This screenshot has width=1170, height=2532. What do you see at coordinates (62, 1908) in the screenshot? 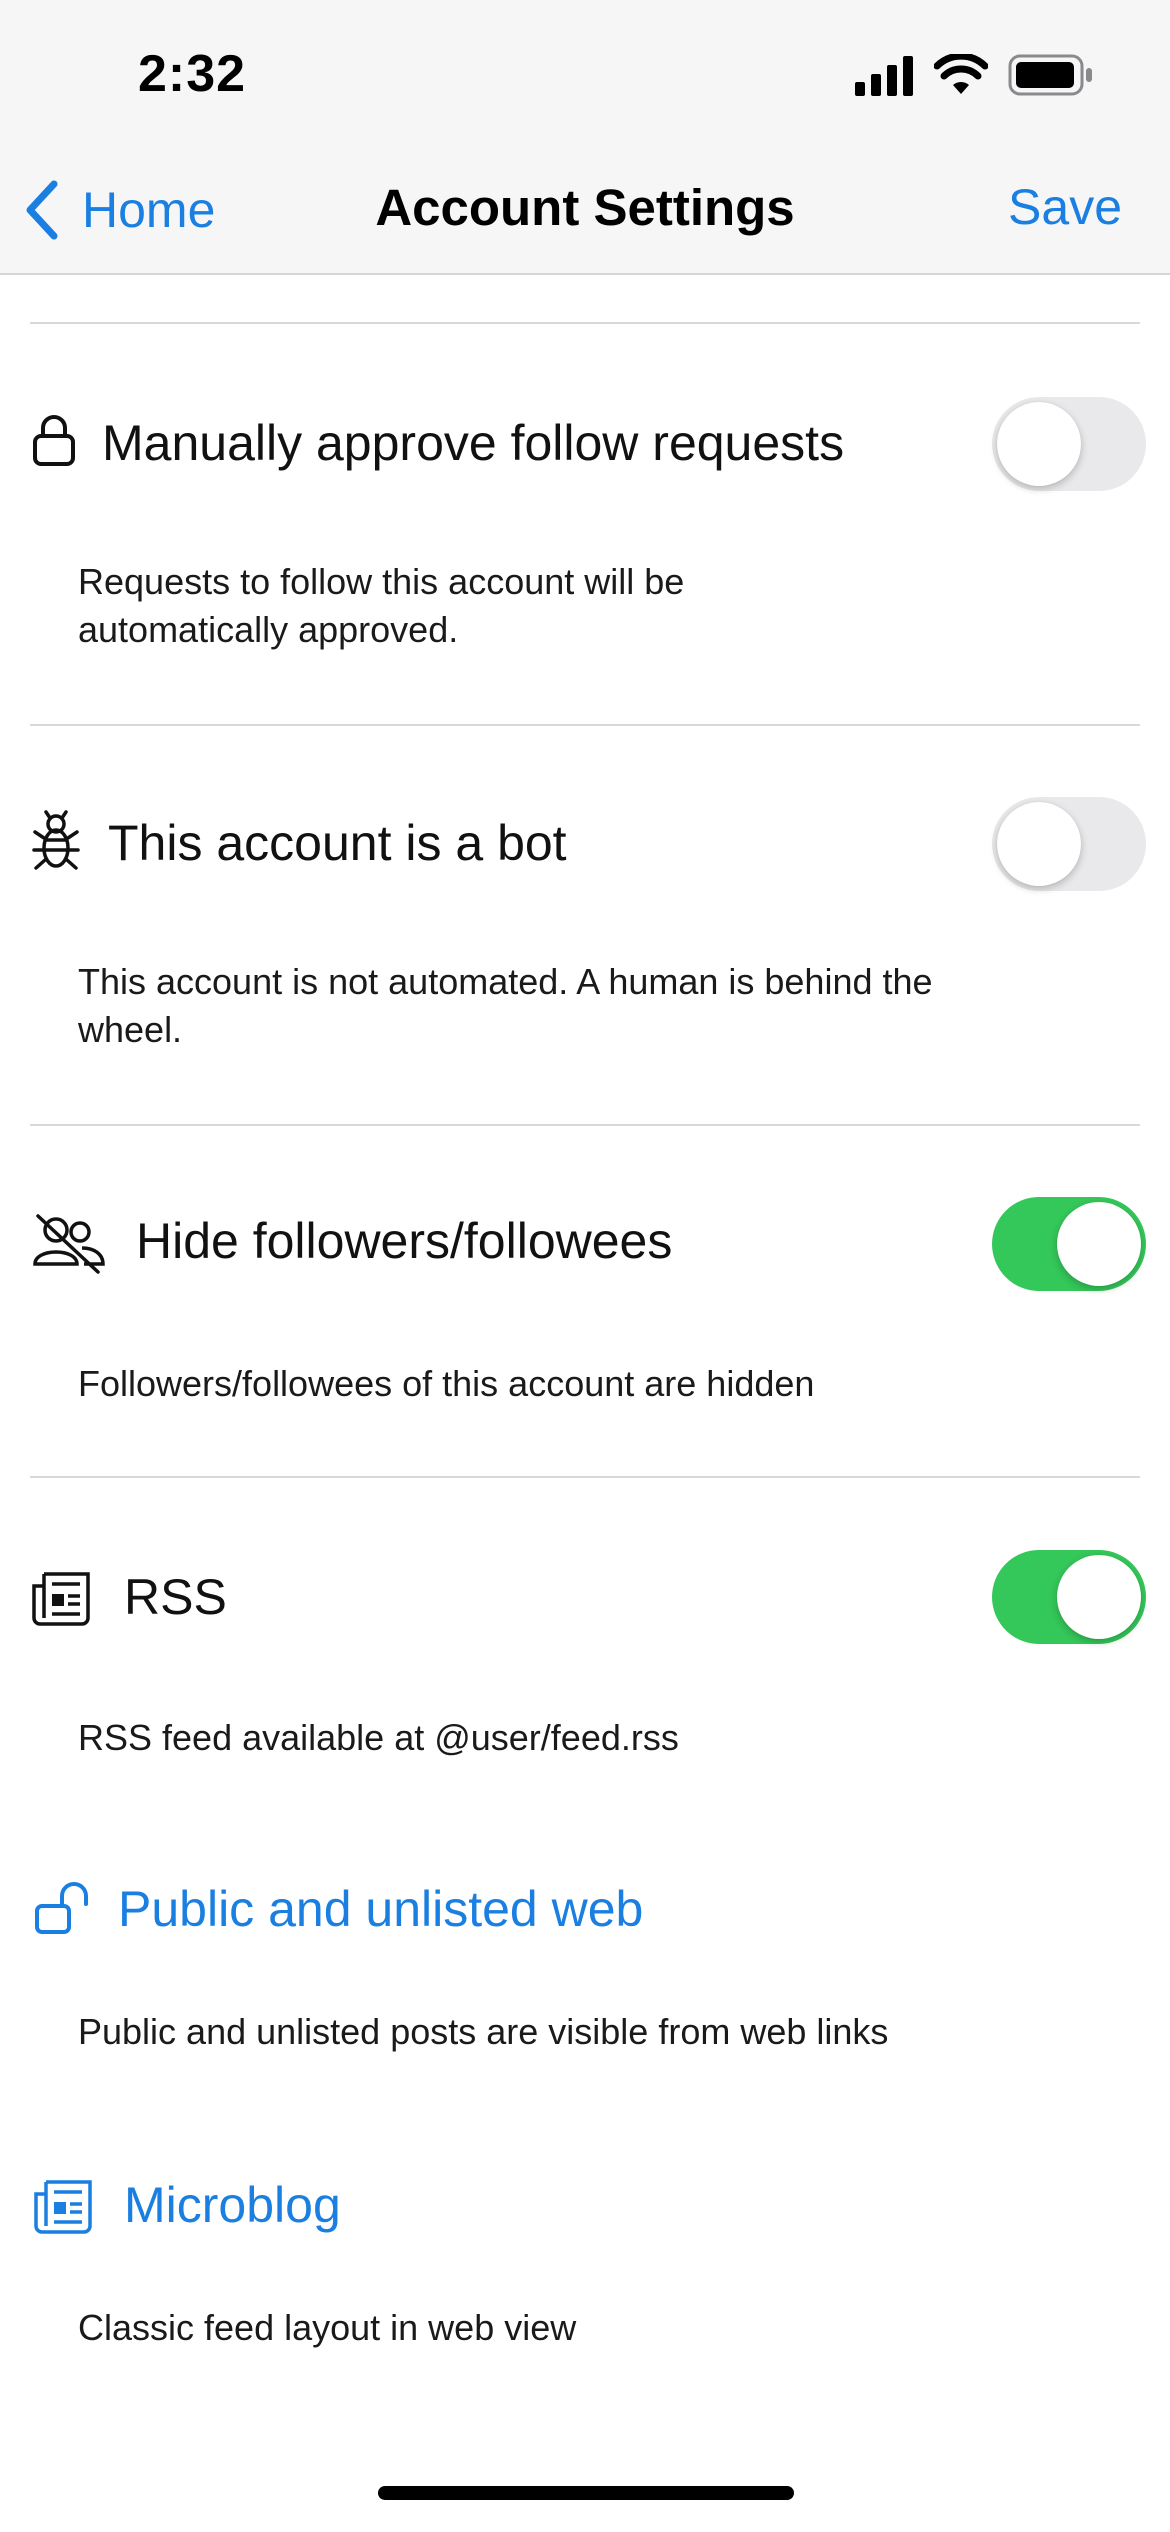
I see `unlock-icon` at bounding box center [62, 1908].